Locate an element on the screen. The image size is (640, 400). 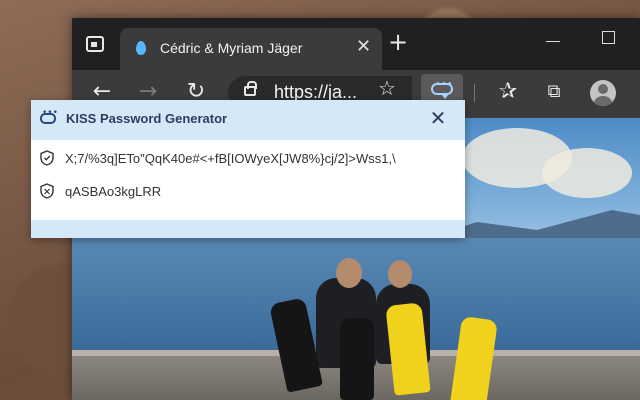
water-drop-icon is located at coordinates (141, 48).